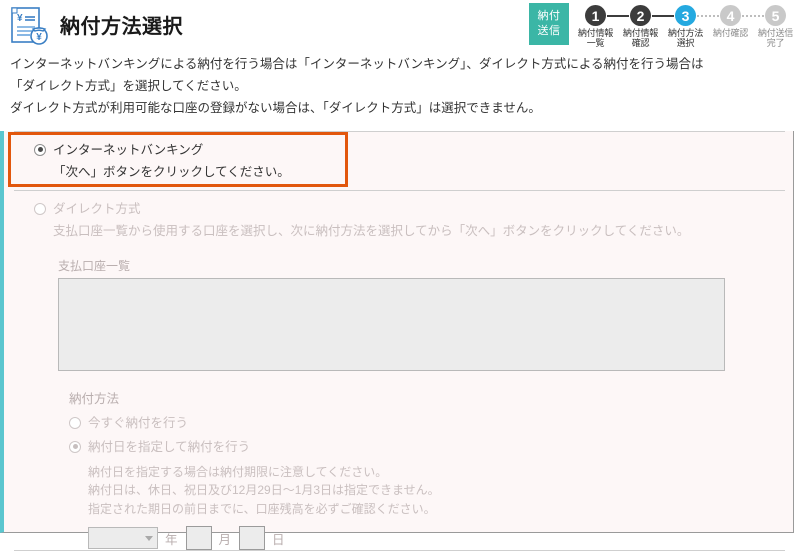 This screenshot has width=800, height=551. I want to click on step-3-label: 納付方法 選択, so click(685, 38).